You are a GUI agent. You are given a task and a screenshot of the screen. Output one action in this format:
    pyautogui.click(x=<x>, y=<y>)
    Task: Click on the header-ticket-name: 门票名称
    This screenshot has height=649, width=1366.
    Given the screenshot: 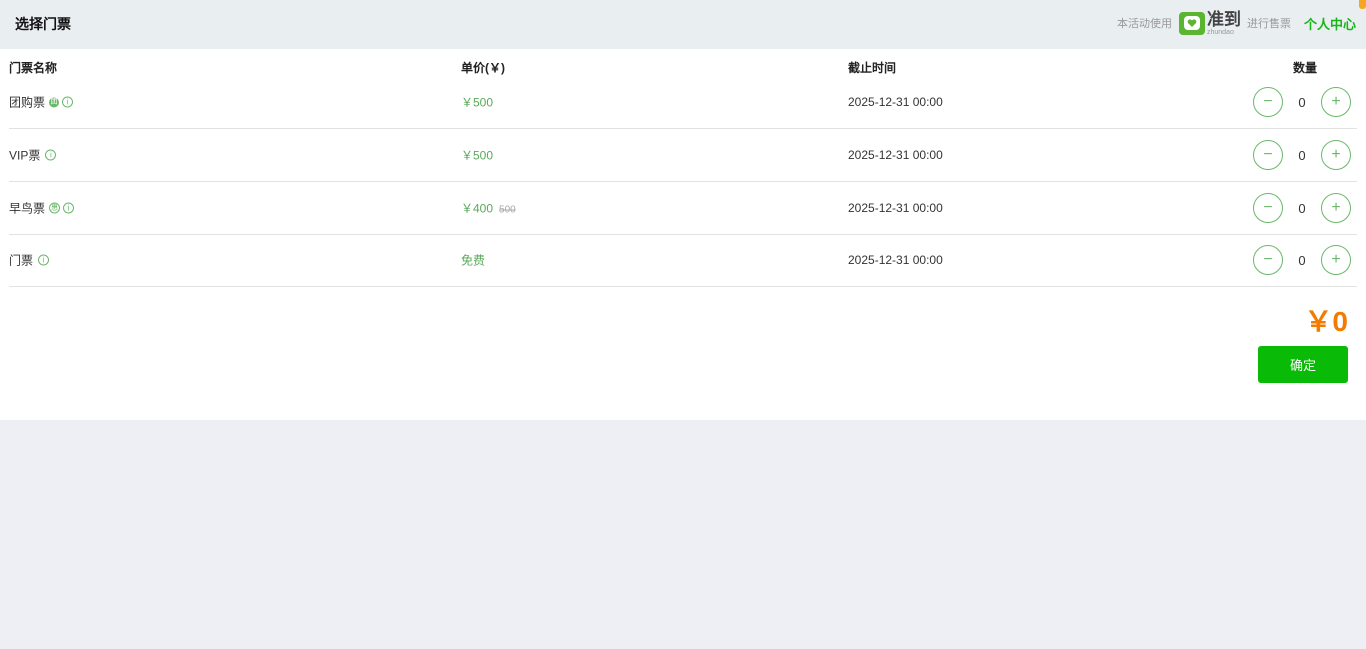 What is the action you would take?
    pyautogui.click(x=33, y=68)
    